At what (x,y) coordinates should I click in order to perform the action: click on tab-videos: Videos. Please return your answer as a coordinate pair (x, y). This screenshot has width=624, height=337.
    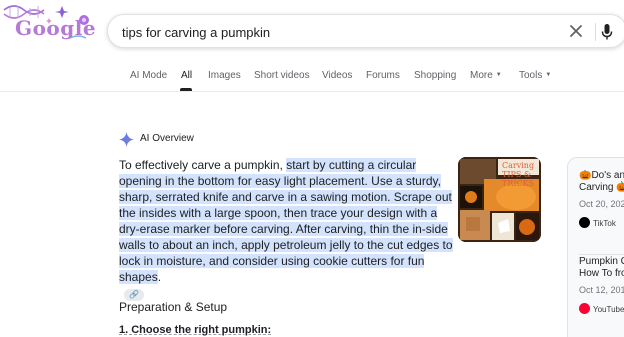
    Looking at the image, I should click on (337, 75).